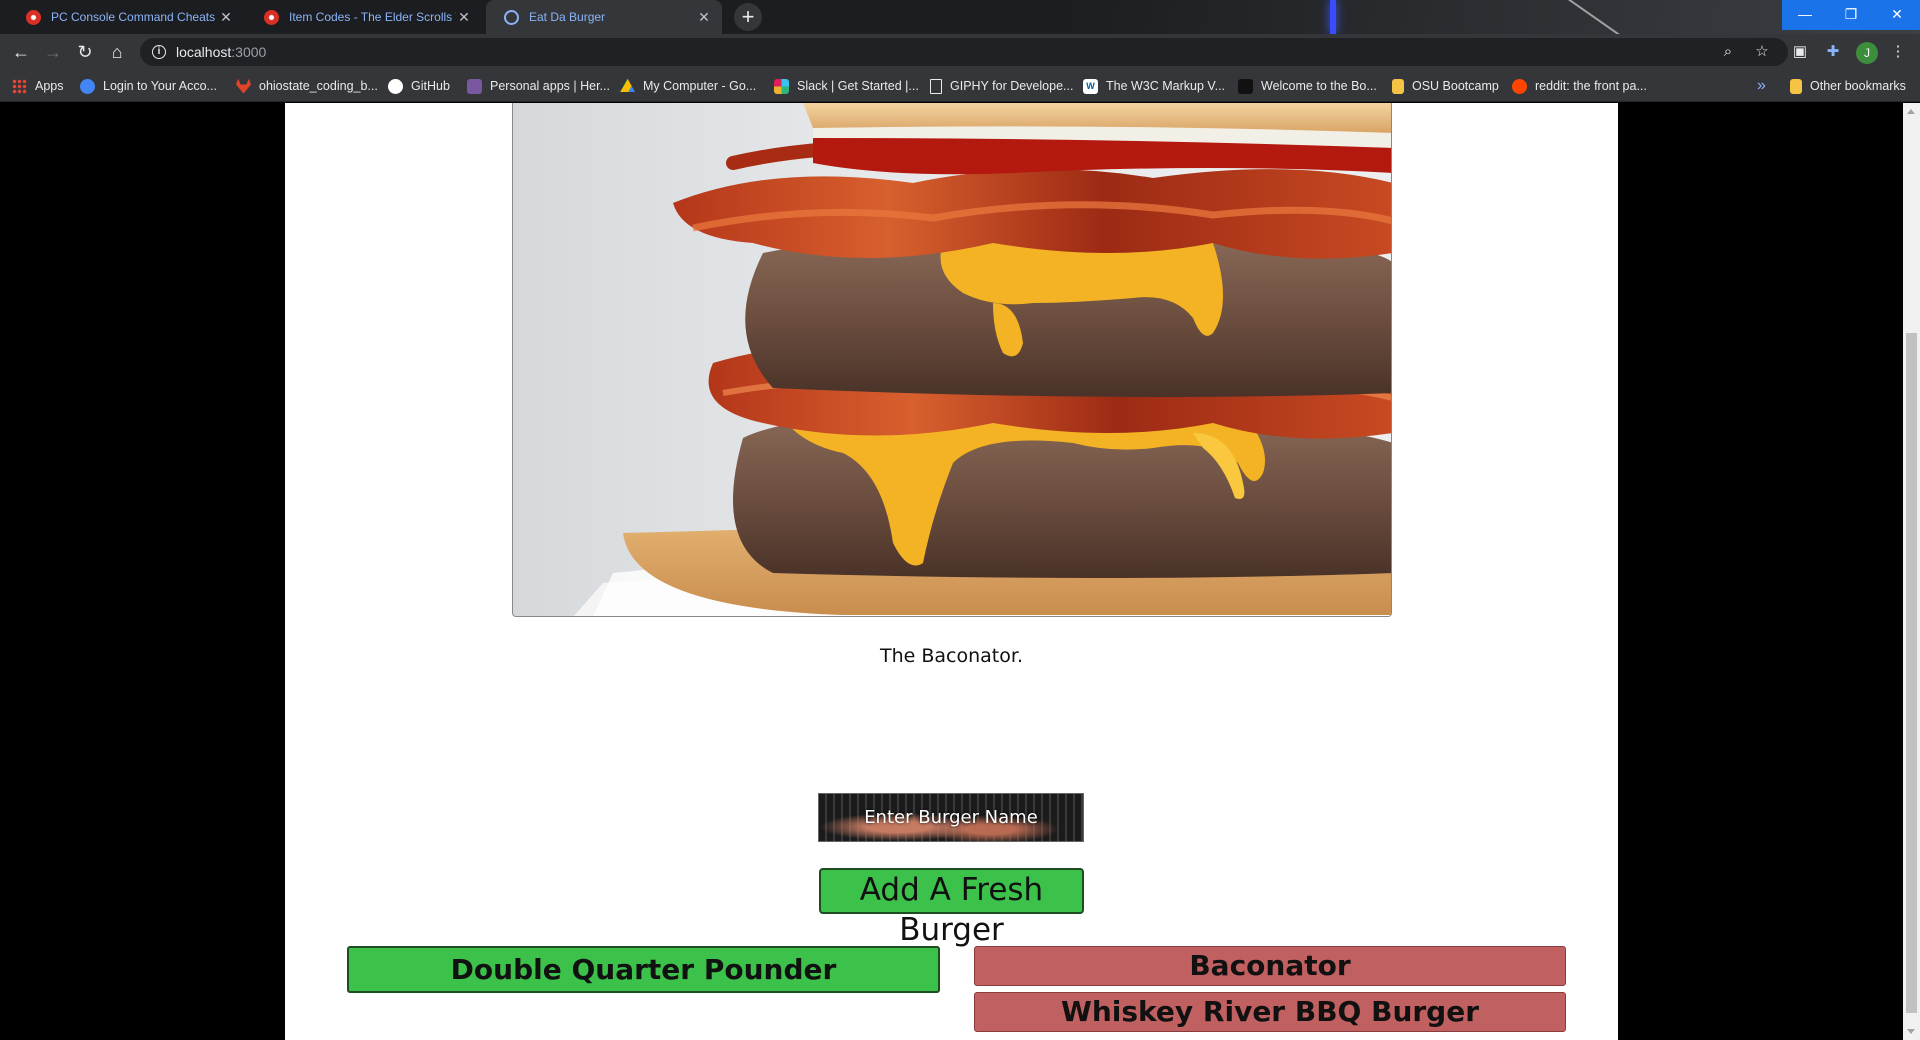 This screenshot has width=1920, height=1040. Describe the element at coordinates (1519, 86) in the screenshot. I see `reddit-icon` at that location.